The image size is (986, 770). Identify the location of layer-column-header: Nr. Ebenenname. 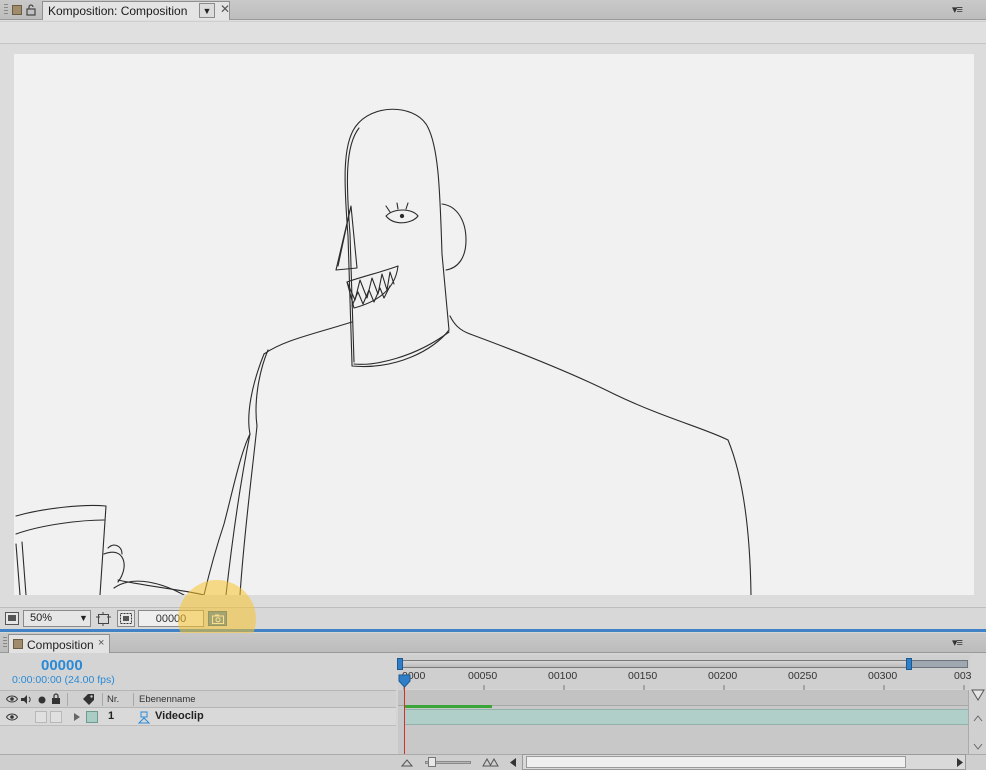
(198, 699).